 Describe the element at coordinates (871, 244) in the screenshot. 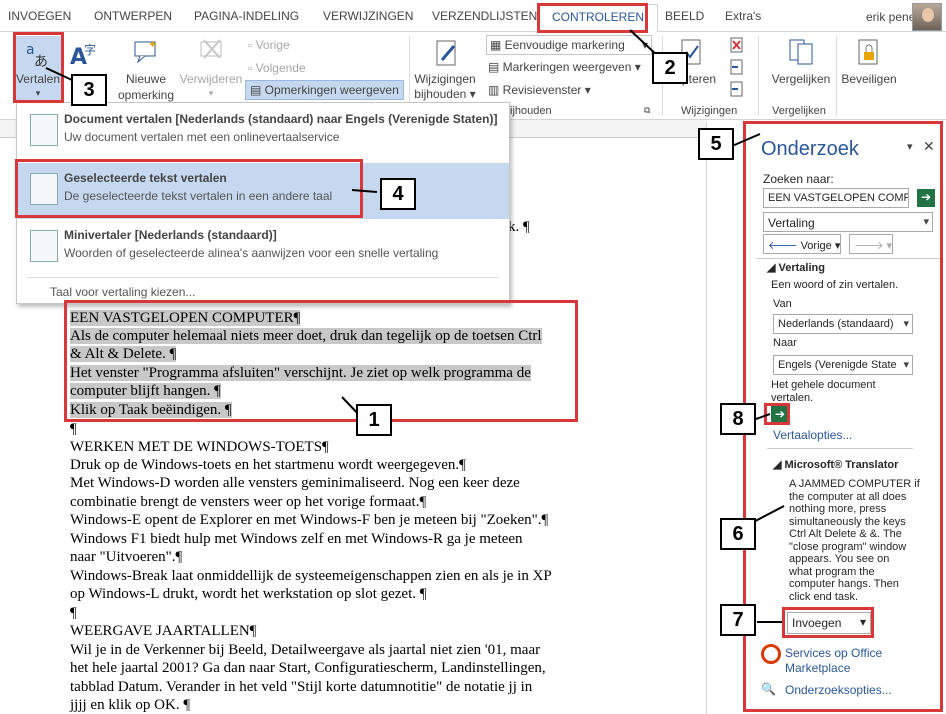

I see `forward-button: 🡒 ▾` at that location.